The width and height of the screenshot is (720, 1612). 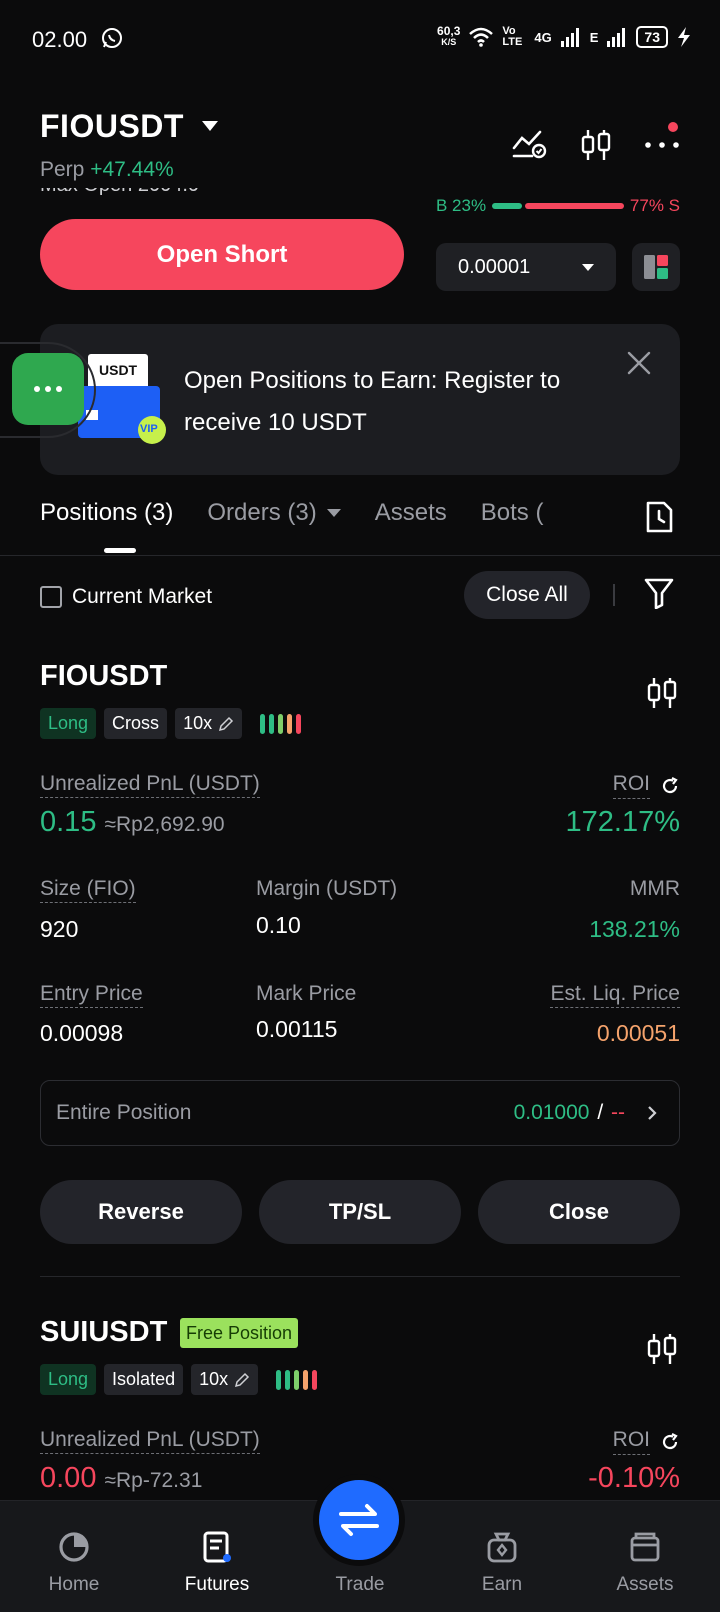 I want to click on position-symbol: FIOUSDT, so click(x=103, y=676).